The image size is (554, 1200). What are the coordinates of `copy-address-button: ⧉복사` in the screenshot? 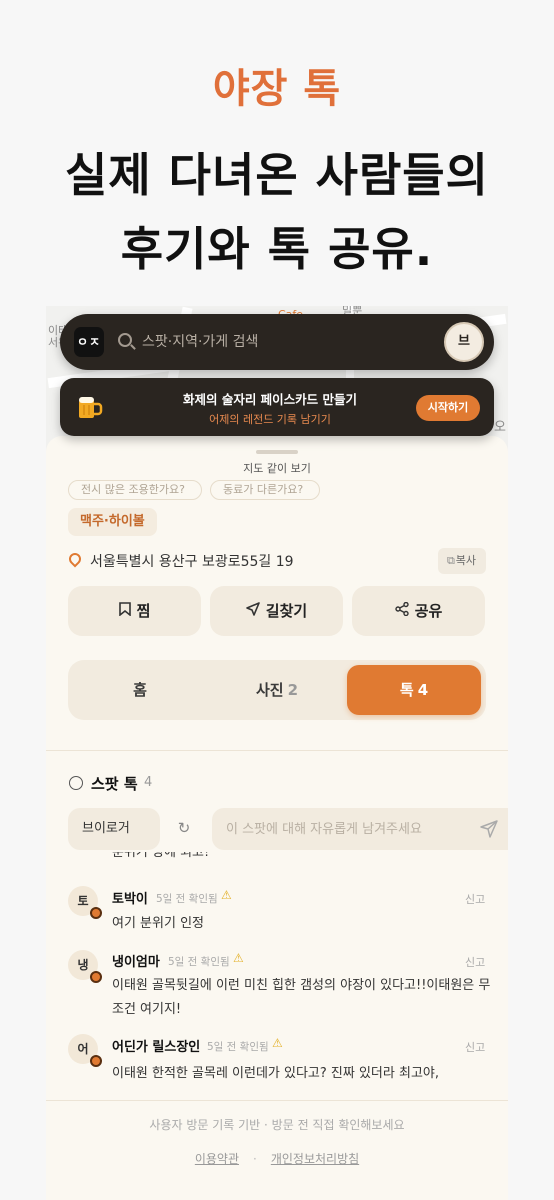 It's located at (462, 561).